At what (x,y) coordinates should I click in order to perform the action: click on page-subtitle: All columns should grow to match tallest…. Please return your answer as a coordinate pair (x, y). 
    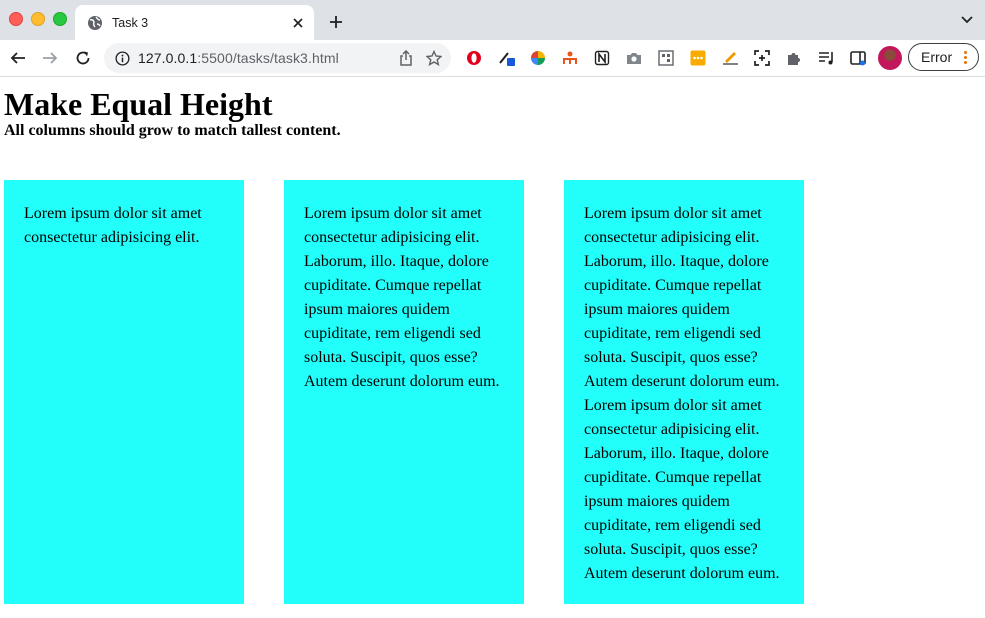
    Looking at the image, I should click on (172, 130).